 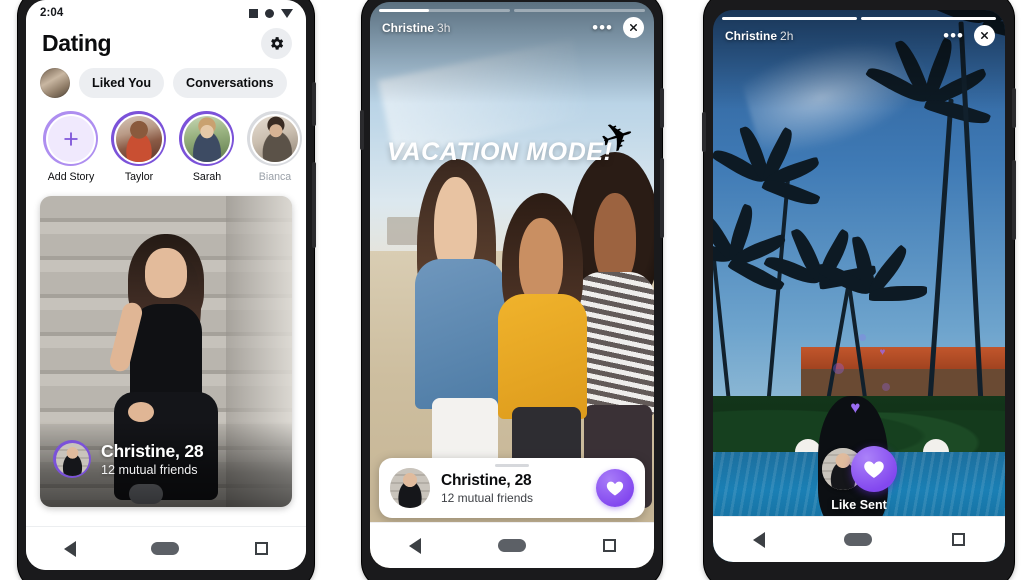 I want to click on profile-card-text: Christine, 28 12 mutual friends, so click(x=152, y=459).